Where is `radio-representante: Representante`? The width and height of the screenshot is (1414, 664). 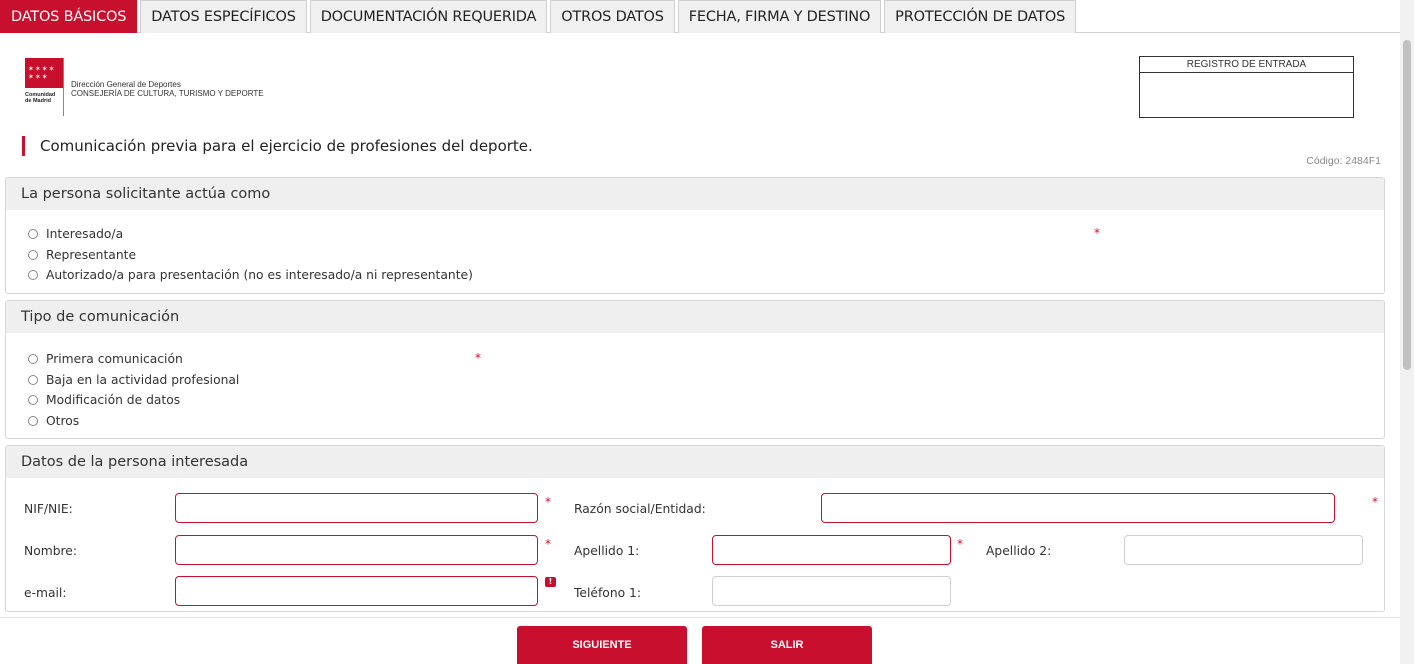 radio-representante: Representante is located at coordinates (250, 255).